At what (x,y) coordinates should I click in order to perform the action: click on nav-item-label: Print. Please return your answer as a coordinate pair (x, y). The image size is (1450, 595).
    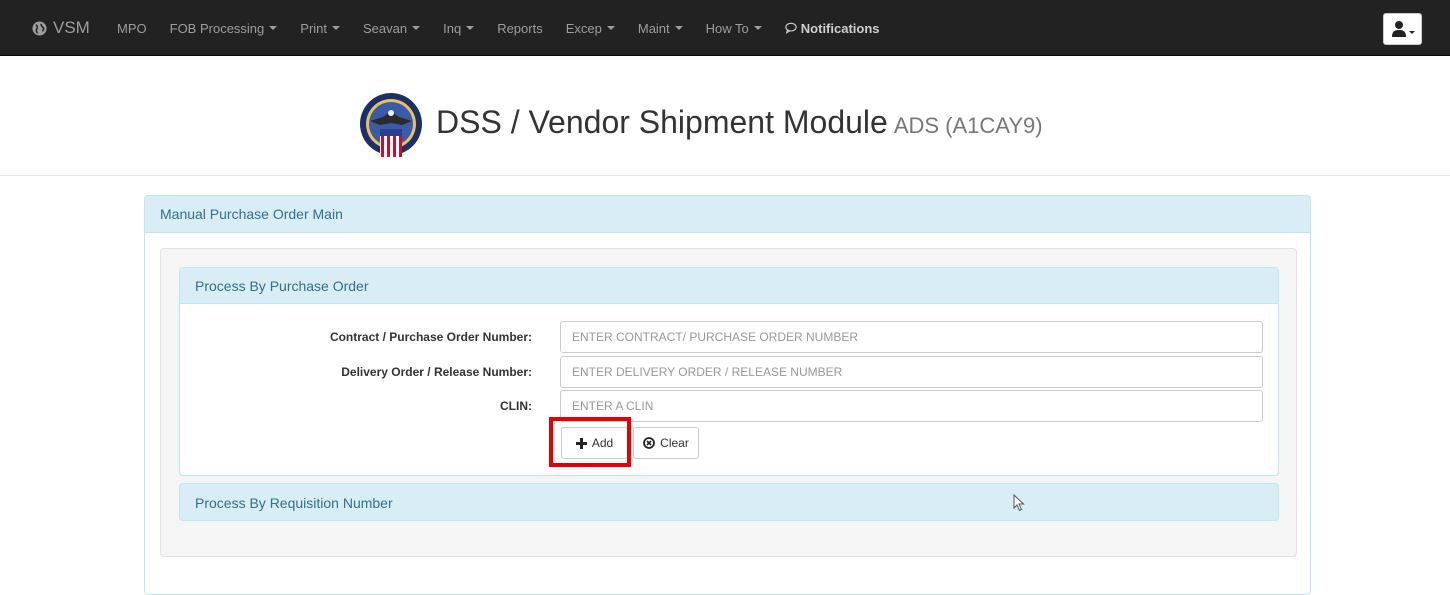
    Looking at the image, I should click on (314, 28).